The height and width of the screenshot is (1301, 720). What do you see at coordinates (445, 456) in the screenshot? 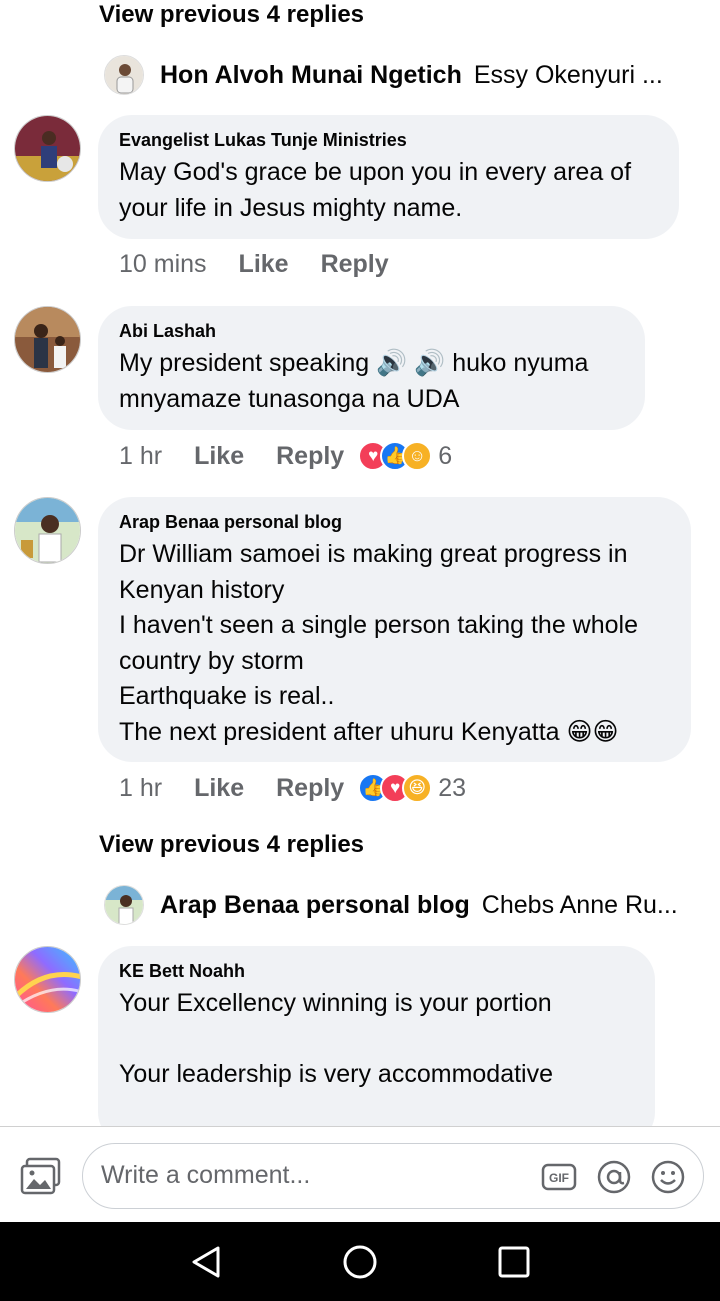
I see `reaction-count: 6` at bounding box center [445, 456].